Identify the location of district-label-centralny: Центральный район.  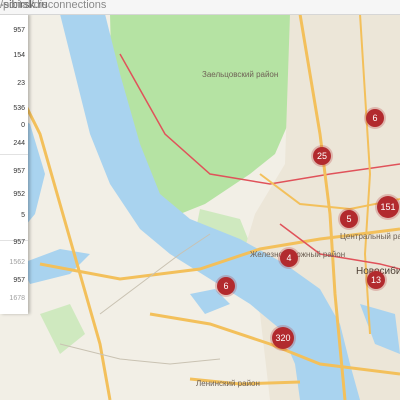
(370, 236).